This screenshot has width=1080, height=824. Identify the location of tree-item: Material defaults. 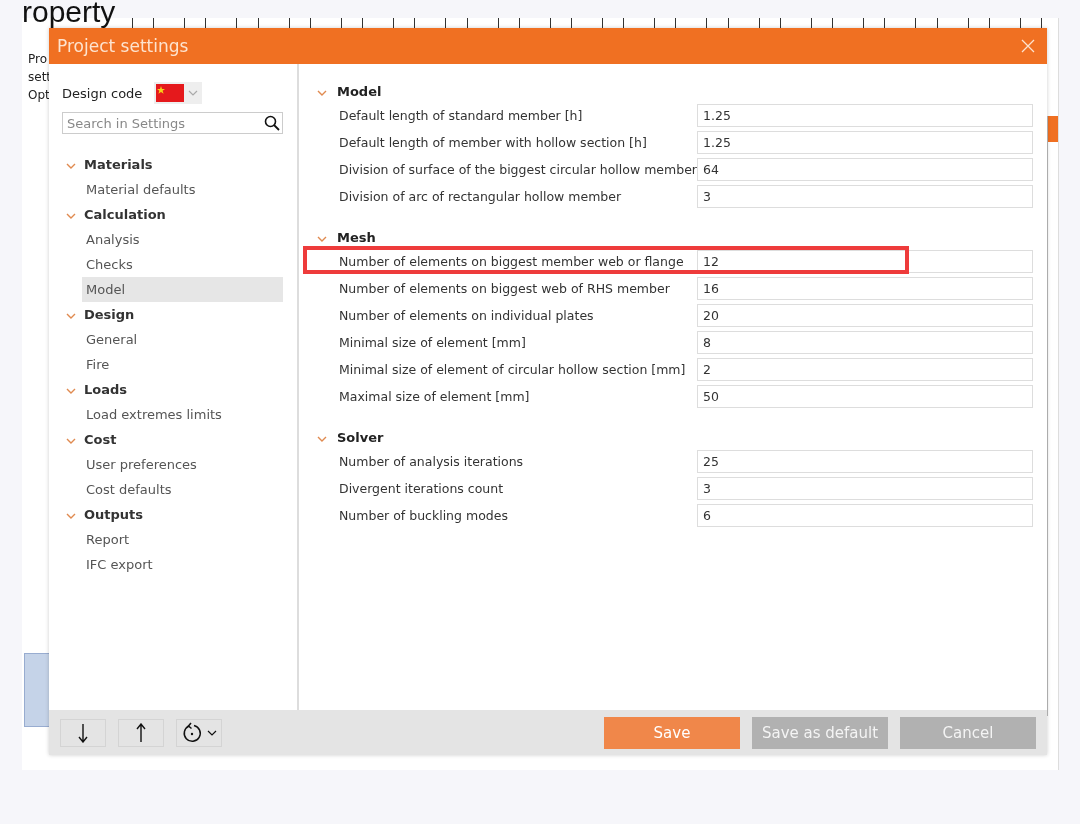
(182, 189).